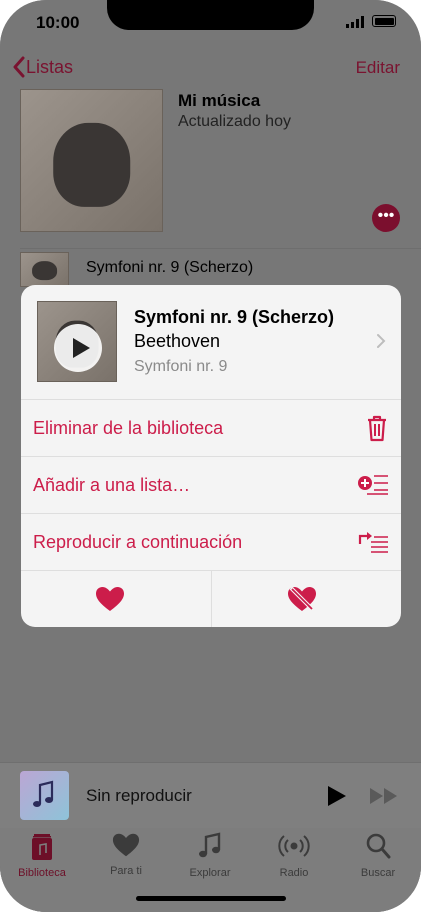 The image size is (421, 912). What do you see at coordinates (373, 485) in the screenshot?
I see `add-to-list-icon` at bounding box center [373, 485].